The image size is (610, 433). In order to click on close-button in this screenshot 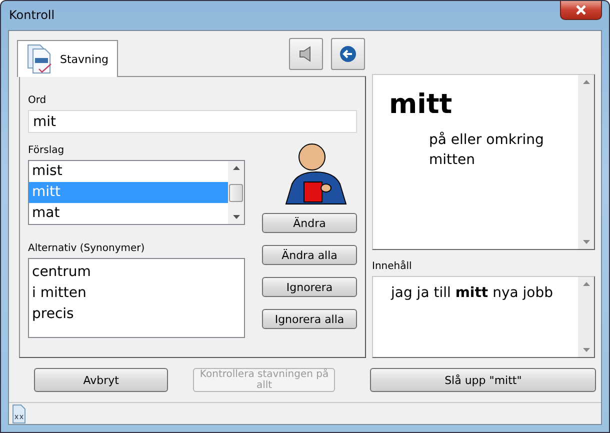, I will do `click(581, 10)`.